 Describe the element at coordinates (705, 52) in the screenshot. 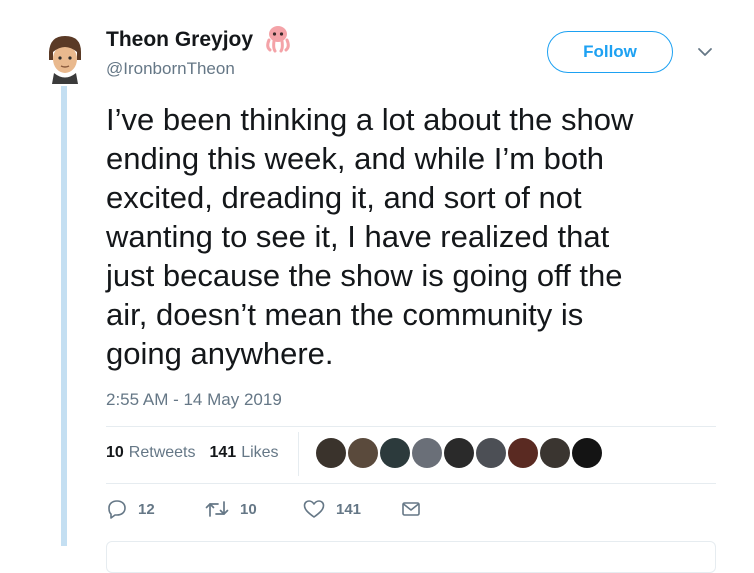

I see `chevron-down-icon` at that location.